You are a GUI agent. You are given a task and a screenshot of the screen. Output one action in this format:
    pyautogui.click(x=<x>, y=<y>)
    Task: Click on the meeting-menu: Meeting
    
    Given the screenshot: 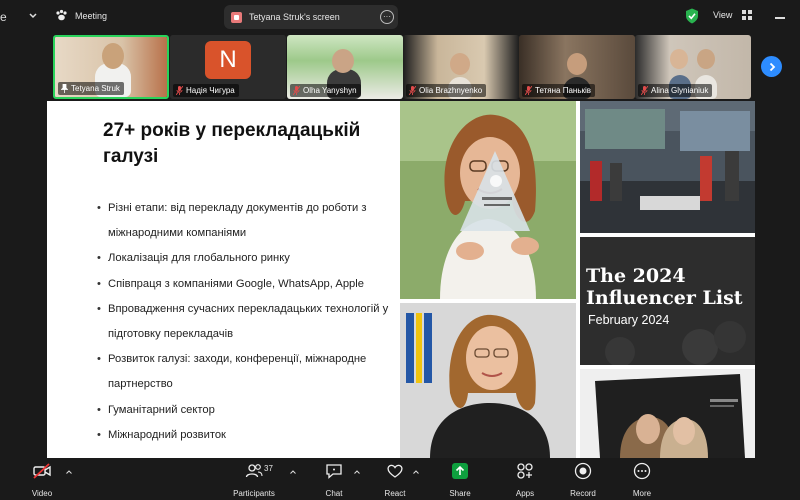 What is the action you would take?
    pyautogui.click(x=81, y=15)
    